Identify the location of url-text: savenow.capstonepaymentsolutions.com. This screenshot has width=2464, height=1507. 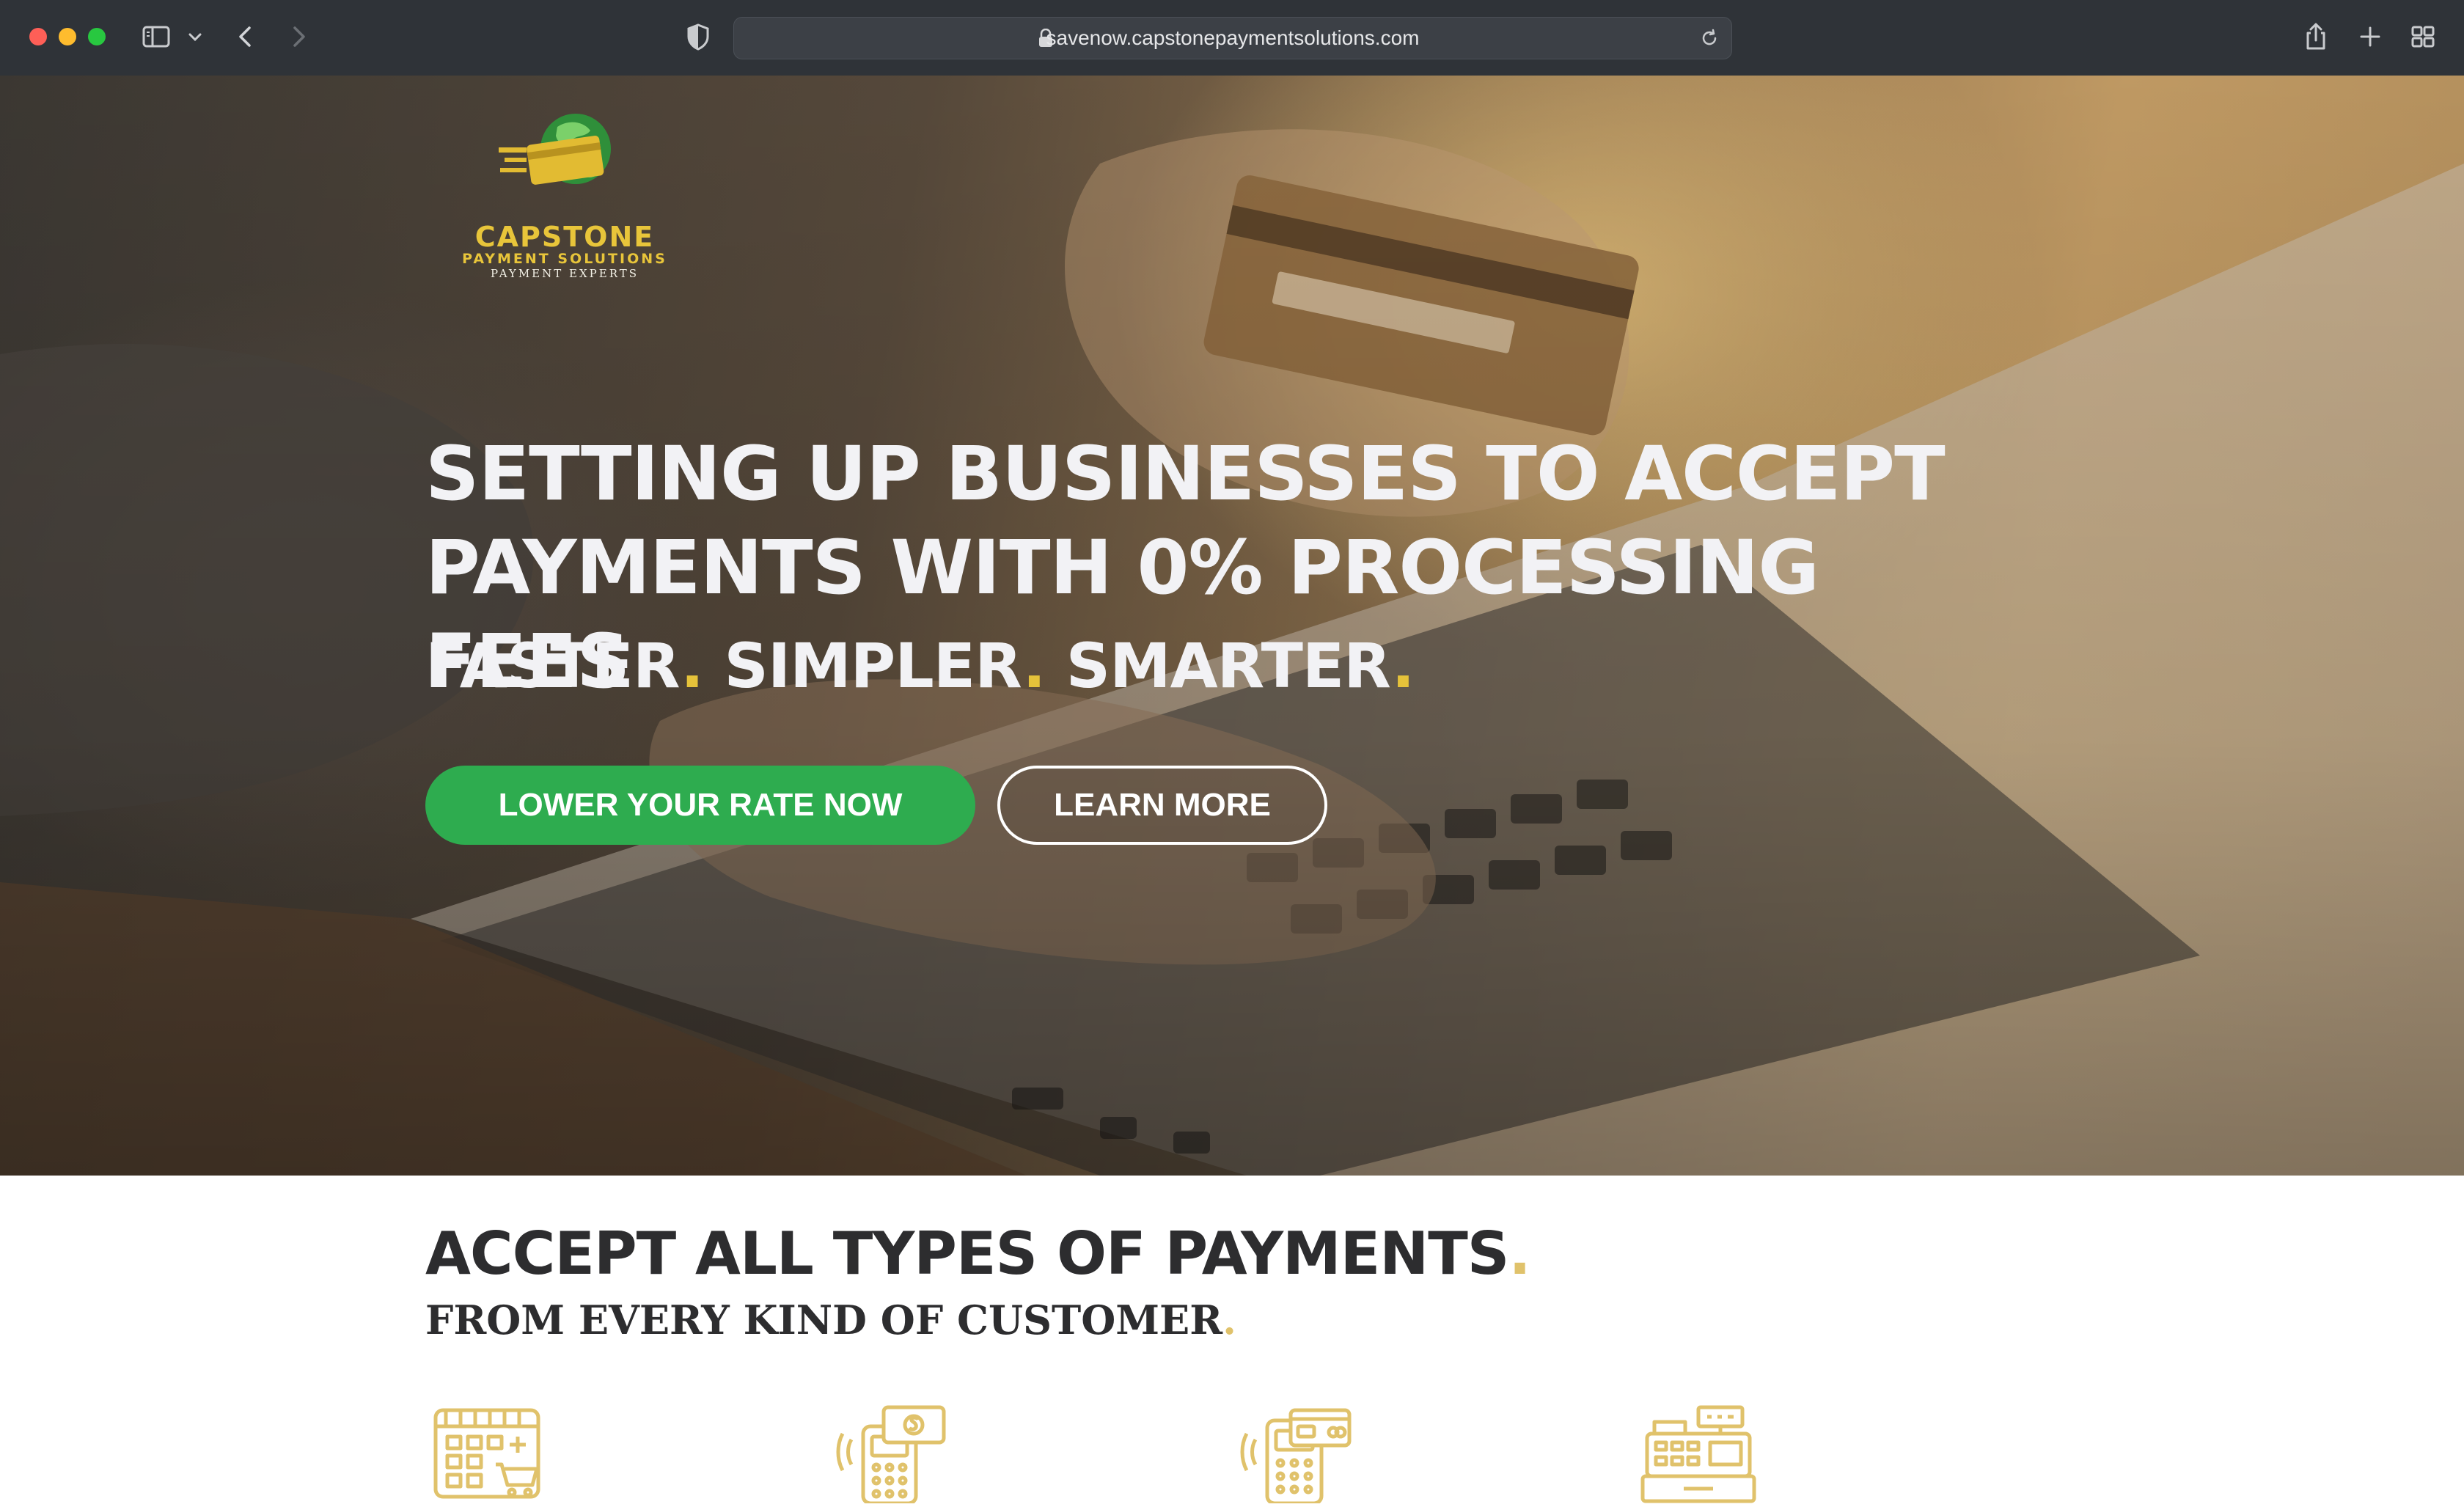
(1233, 37).